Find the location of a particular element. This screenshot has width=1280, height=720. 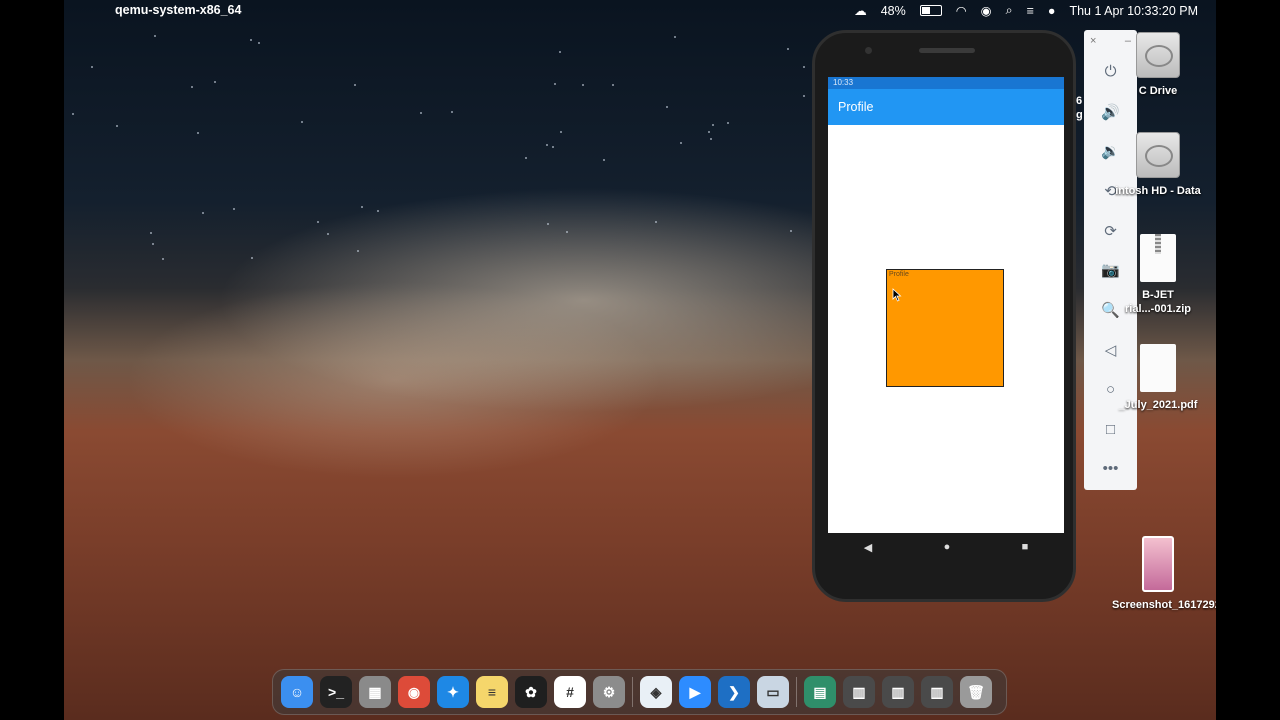

partial-desktop-label: 6 g is located at coordinates (1079, 108).